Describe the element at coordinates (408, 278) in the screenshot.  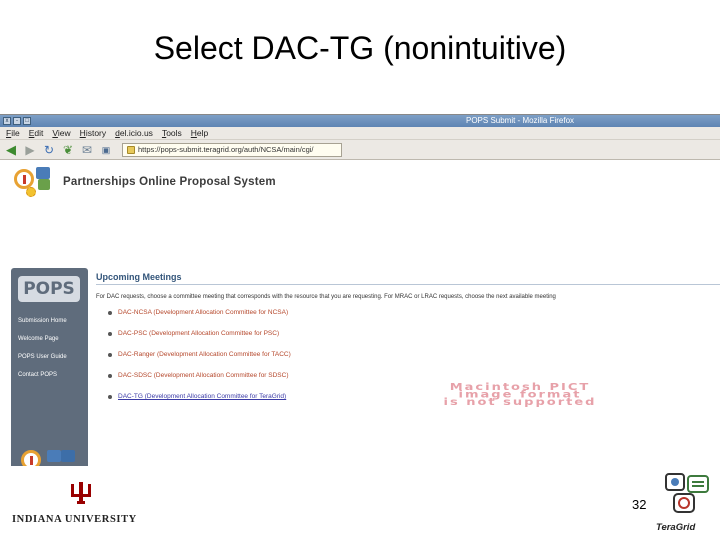
I see `meetings-heading: Upcoming Meetings` at that location.